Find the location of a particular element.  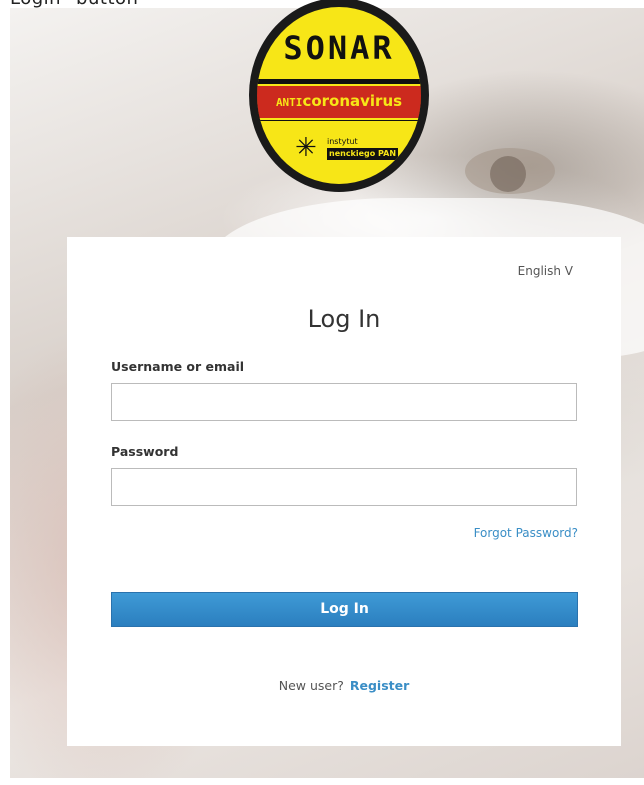

page-title: Log In is located at coordinates (344, 319).